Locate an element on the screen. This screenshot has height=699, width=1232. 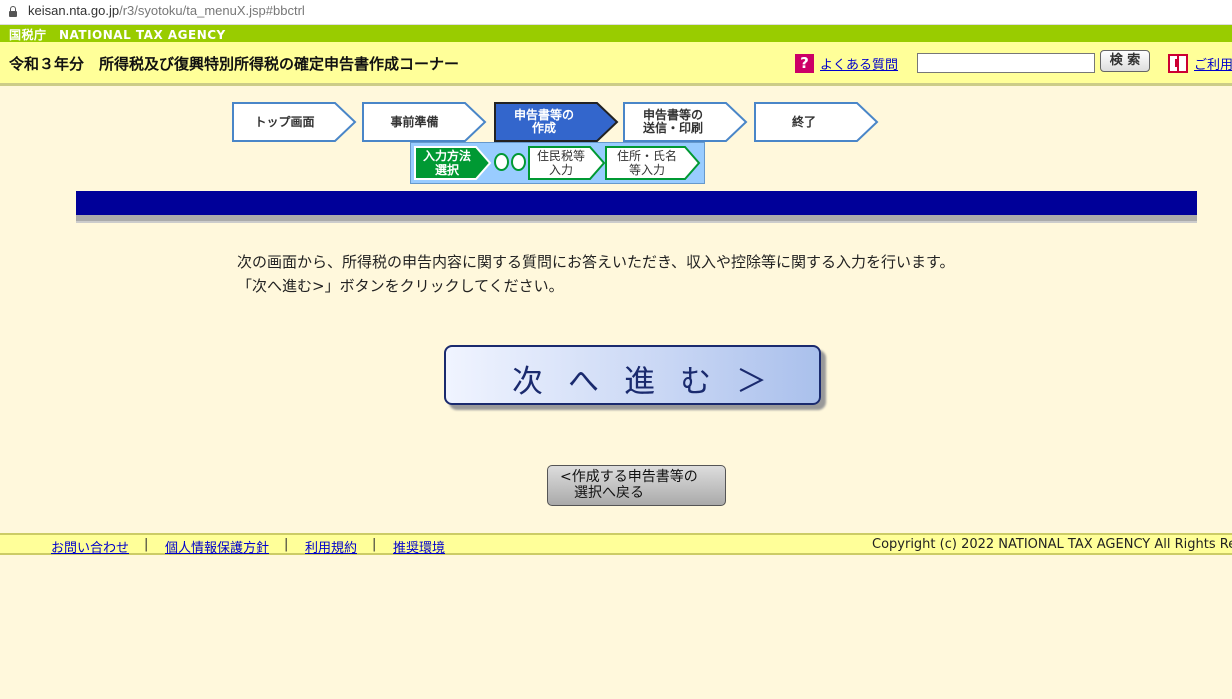
substep-indicator: 入力方法 選択 住民税等 入力 住所・氏名 等入力 is located at coordinates (557, 163).